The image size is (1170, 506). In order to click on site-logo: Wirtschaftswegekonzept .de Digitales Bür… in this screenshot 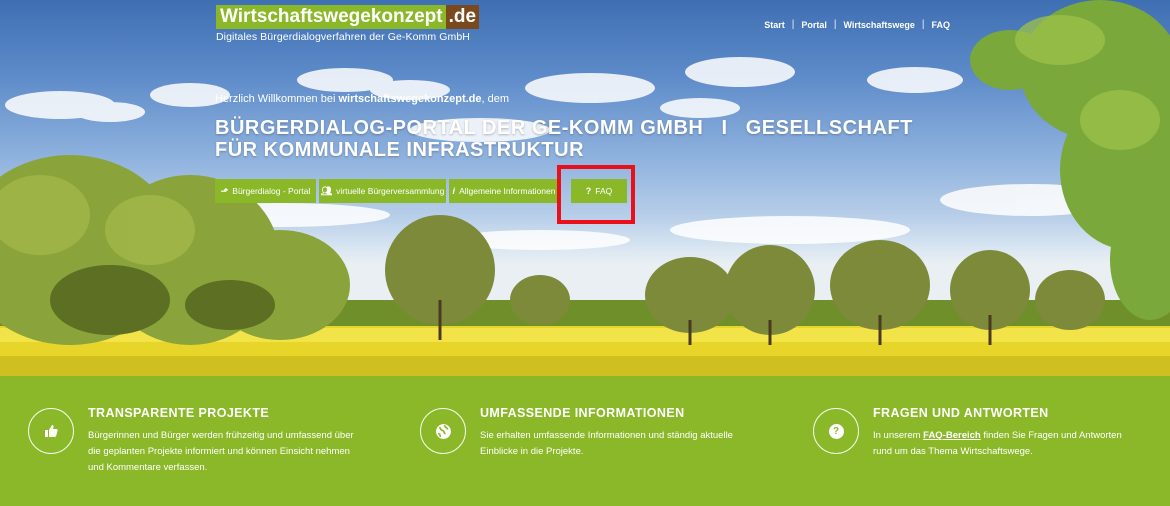, I will do `click(348, 24)`.